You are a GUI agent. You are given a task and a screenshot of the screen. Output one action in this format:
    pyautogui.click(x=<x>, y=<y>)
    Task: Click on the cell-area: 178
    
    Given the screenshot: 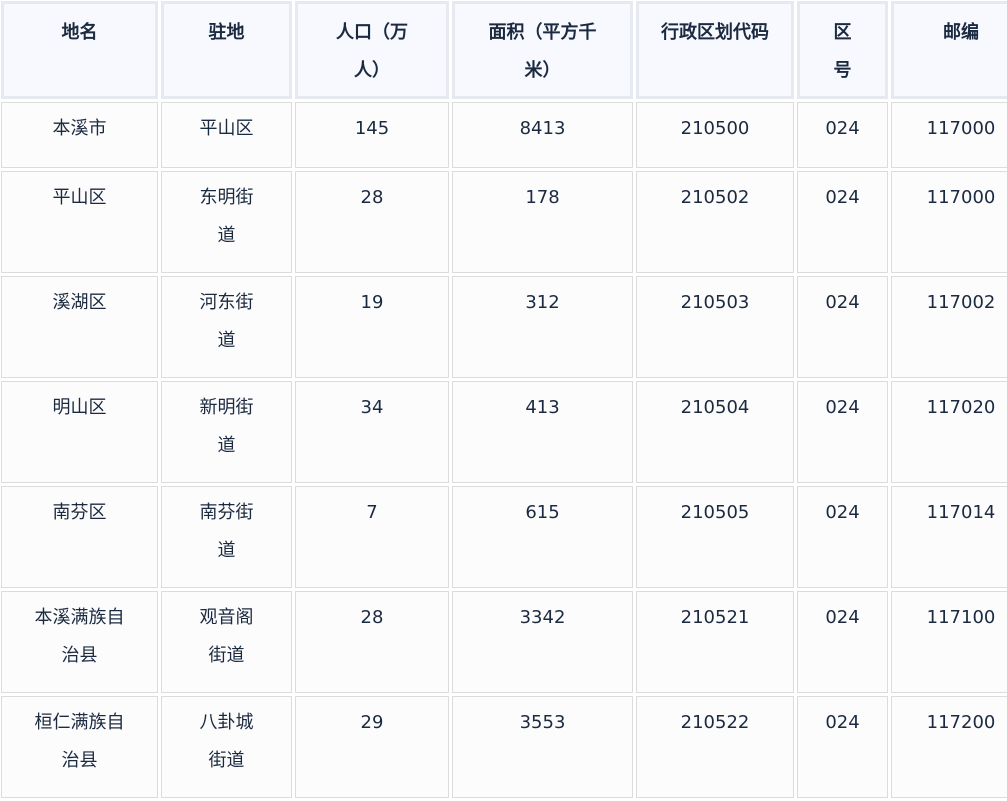 What is the action you would take?
    pyautogui.click(x=542, y=222)
    